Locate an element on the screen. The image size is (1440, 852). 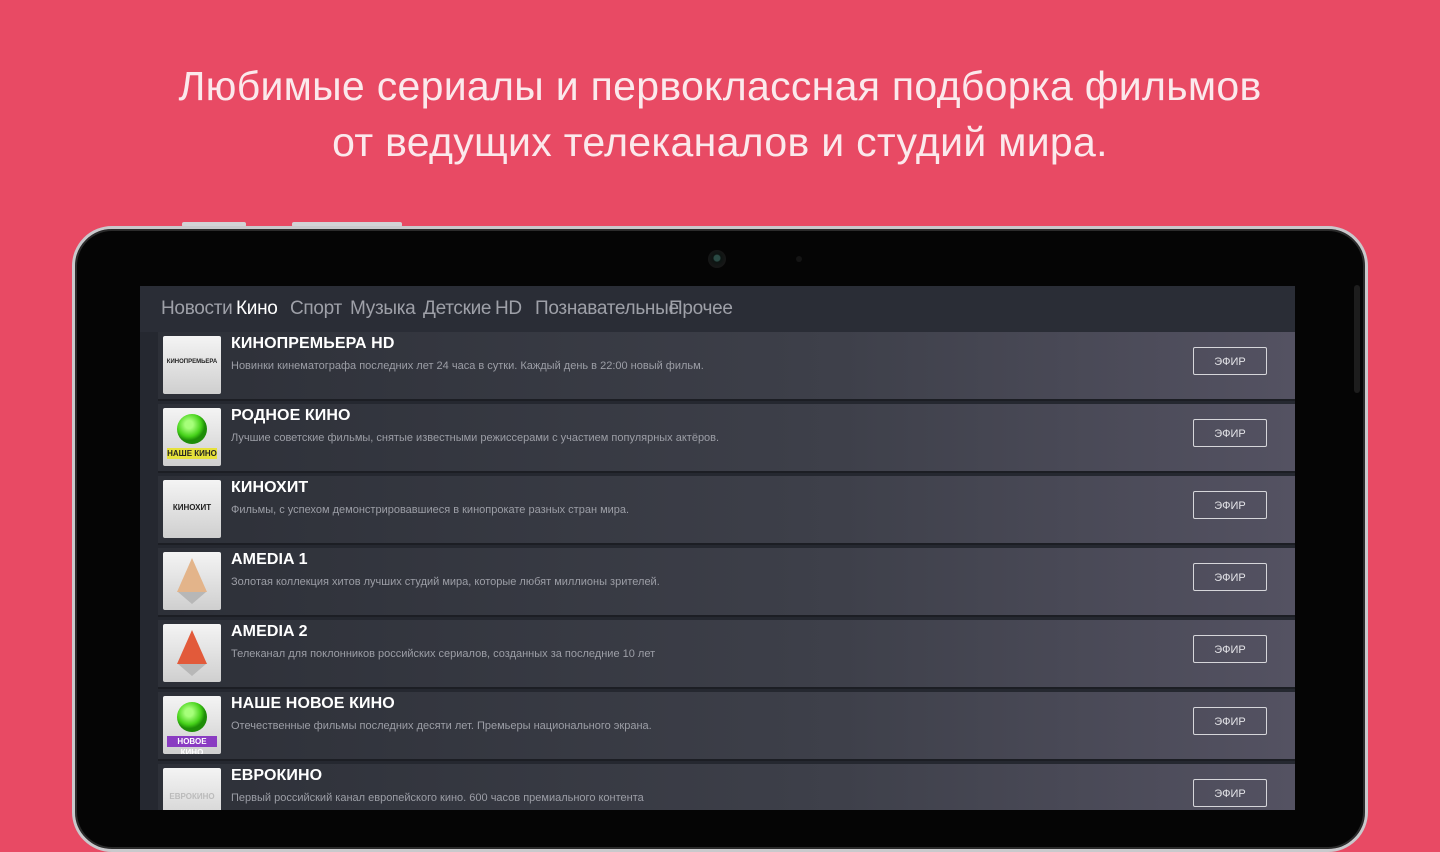
tab-hd: HD is located at coordinates (508, 309).